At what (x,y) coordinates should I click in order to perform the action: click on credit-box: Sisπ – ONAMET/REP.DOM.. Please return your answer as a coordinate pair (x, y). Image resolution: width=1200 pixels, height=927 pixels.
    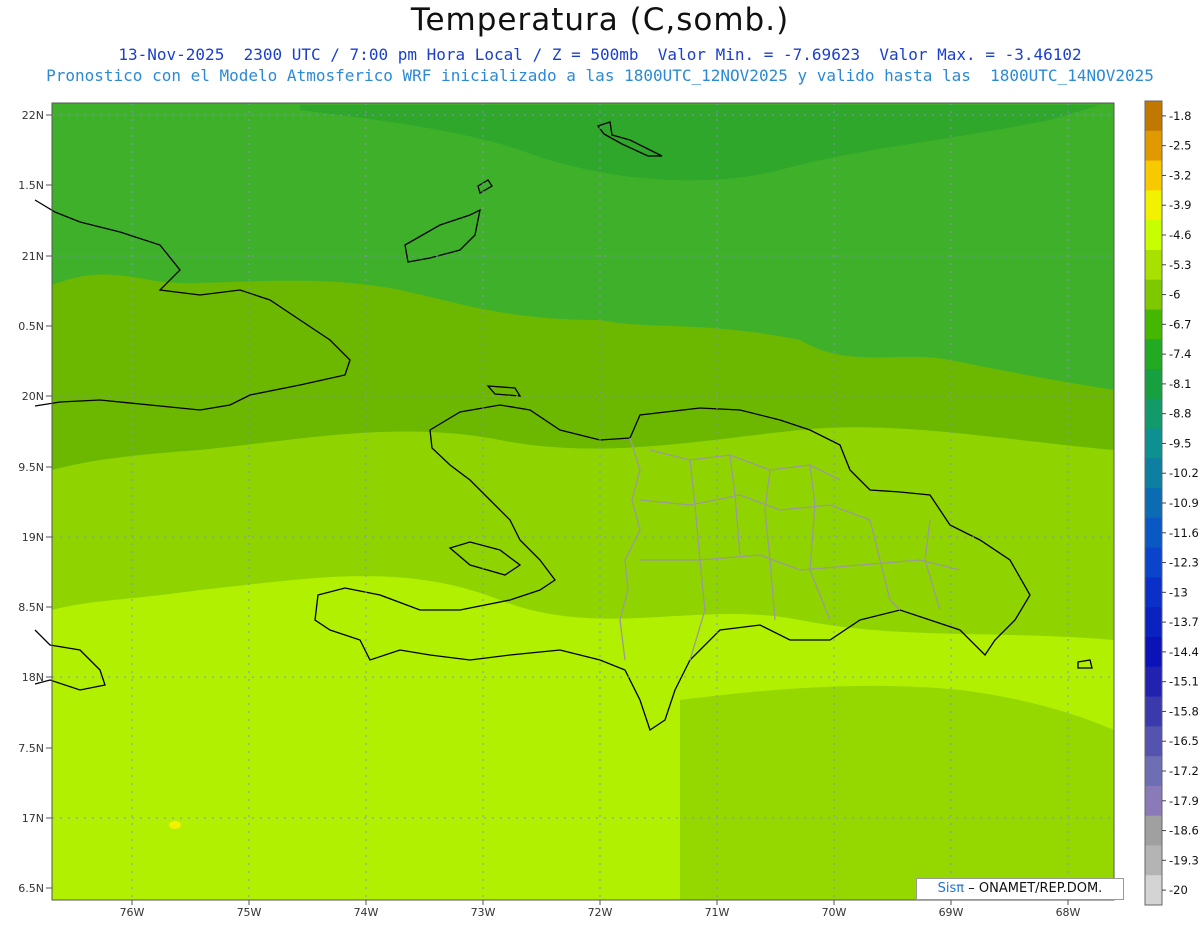
    Looking at the image, I should click on (1020, 889).